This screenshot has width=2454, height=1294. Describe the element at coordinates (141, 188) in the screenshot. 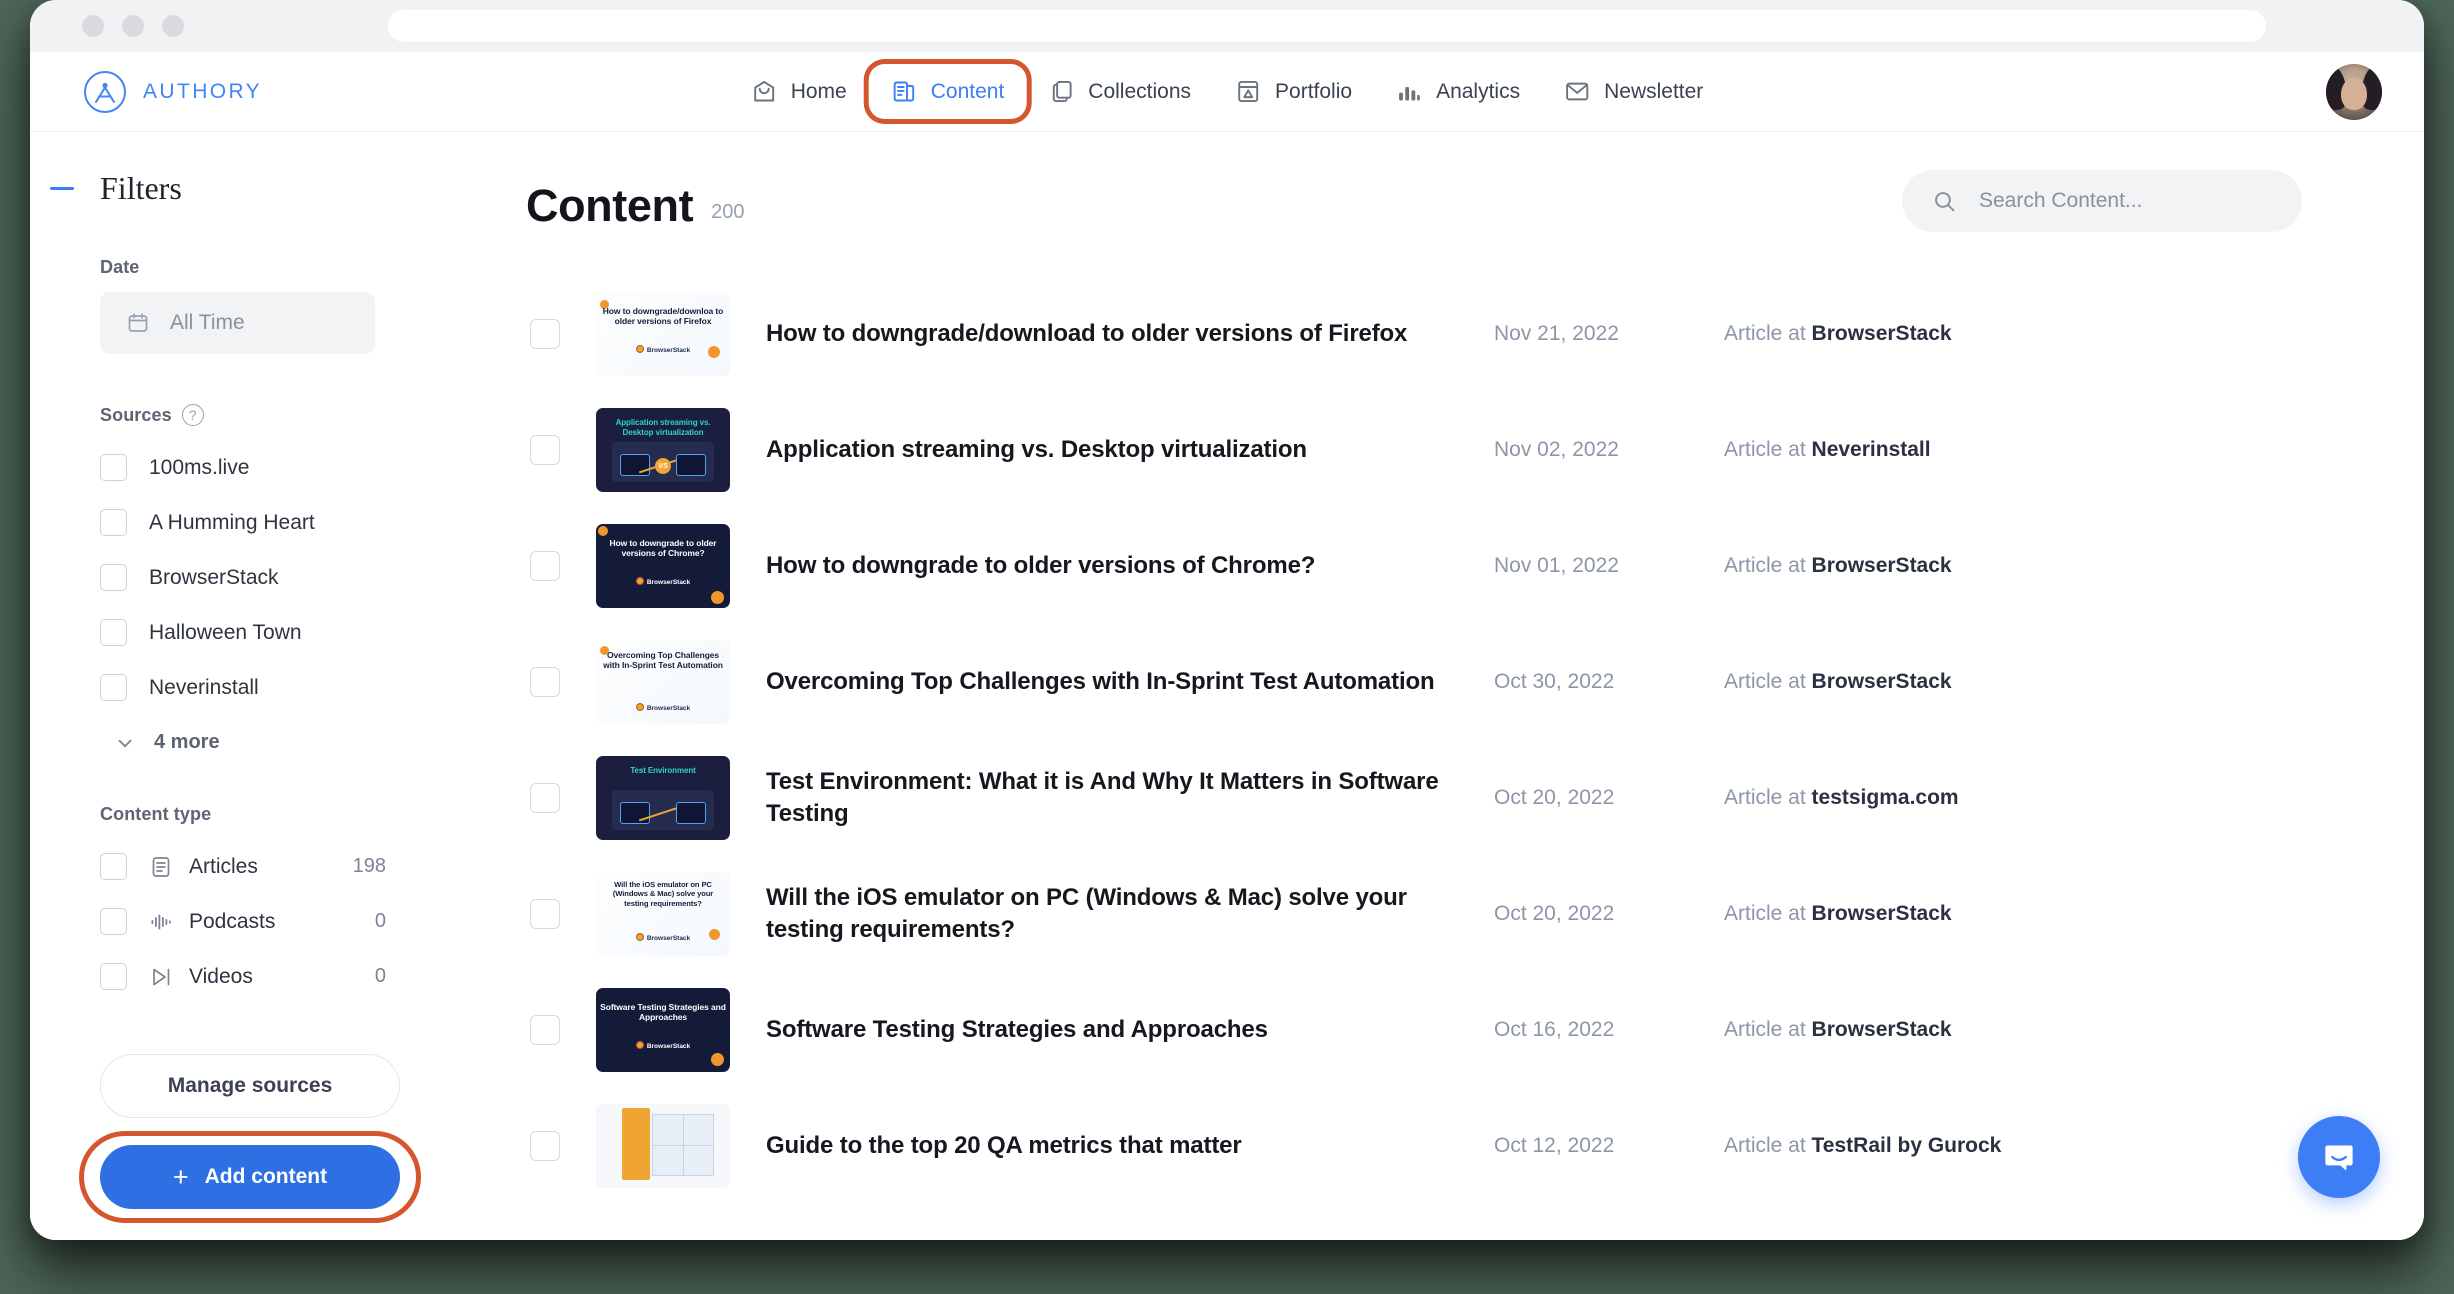

I see `filters-title: Filters` at that location.